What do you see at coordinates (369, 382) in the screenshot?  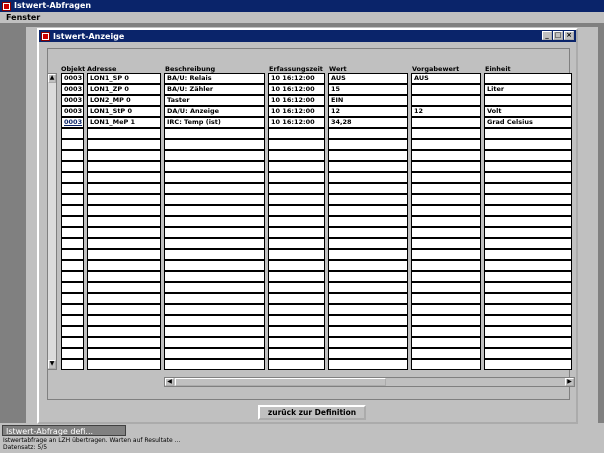 I see `horizontal-scrollbar: ◀ ▶` at bounding box center [369, 382].